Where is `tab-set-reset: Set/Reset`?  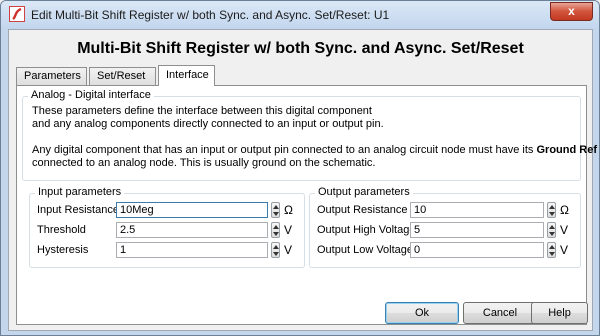
tab-set-reset: Set/Reset is located at coordinates (122, 76).